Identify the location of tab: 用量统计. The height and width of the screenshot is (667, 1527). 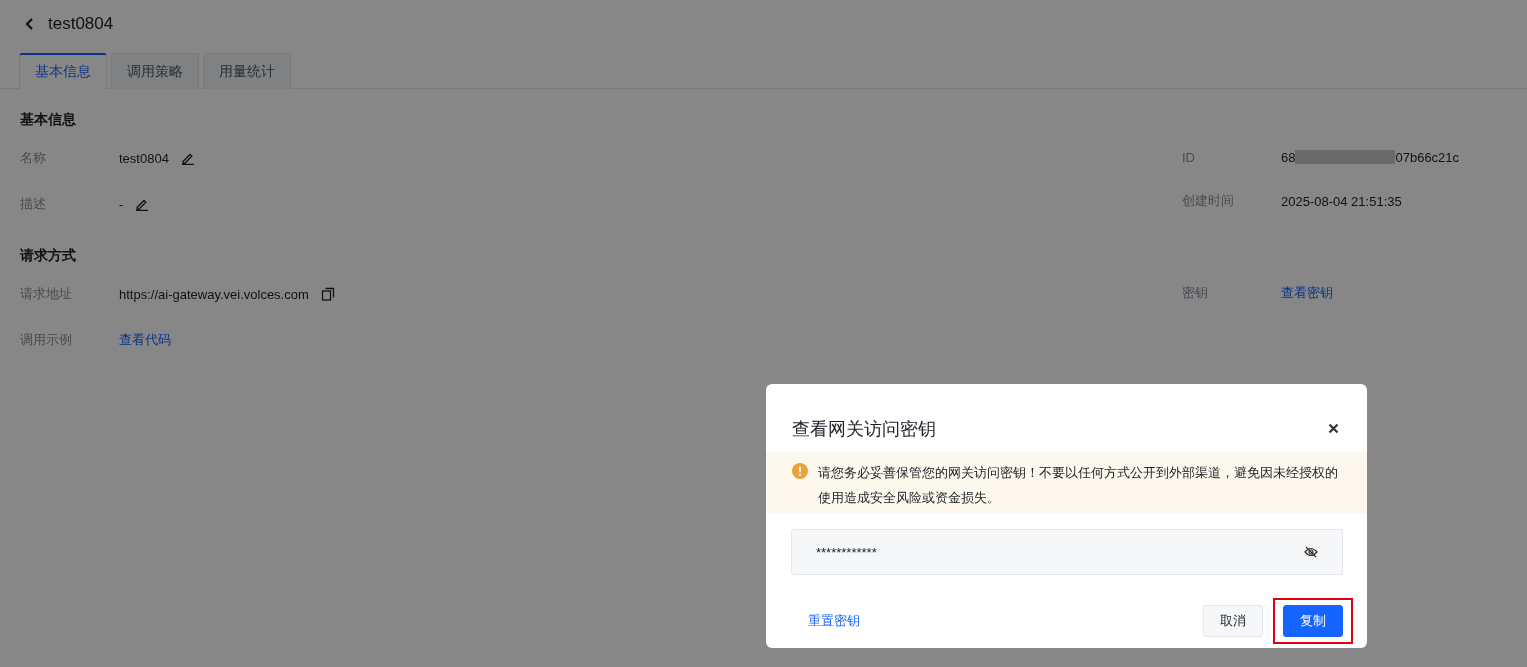
(247, 71).